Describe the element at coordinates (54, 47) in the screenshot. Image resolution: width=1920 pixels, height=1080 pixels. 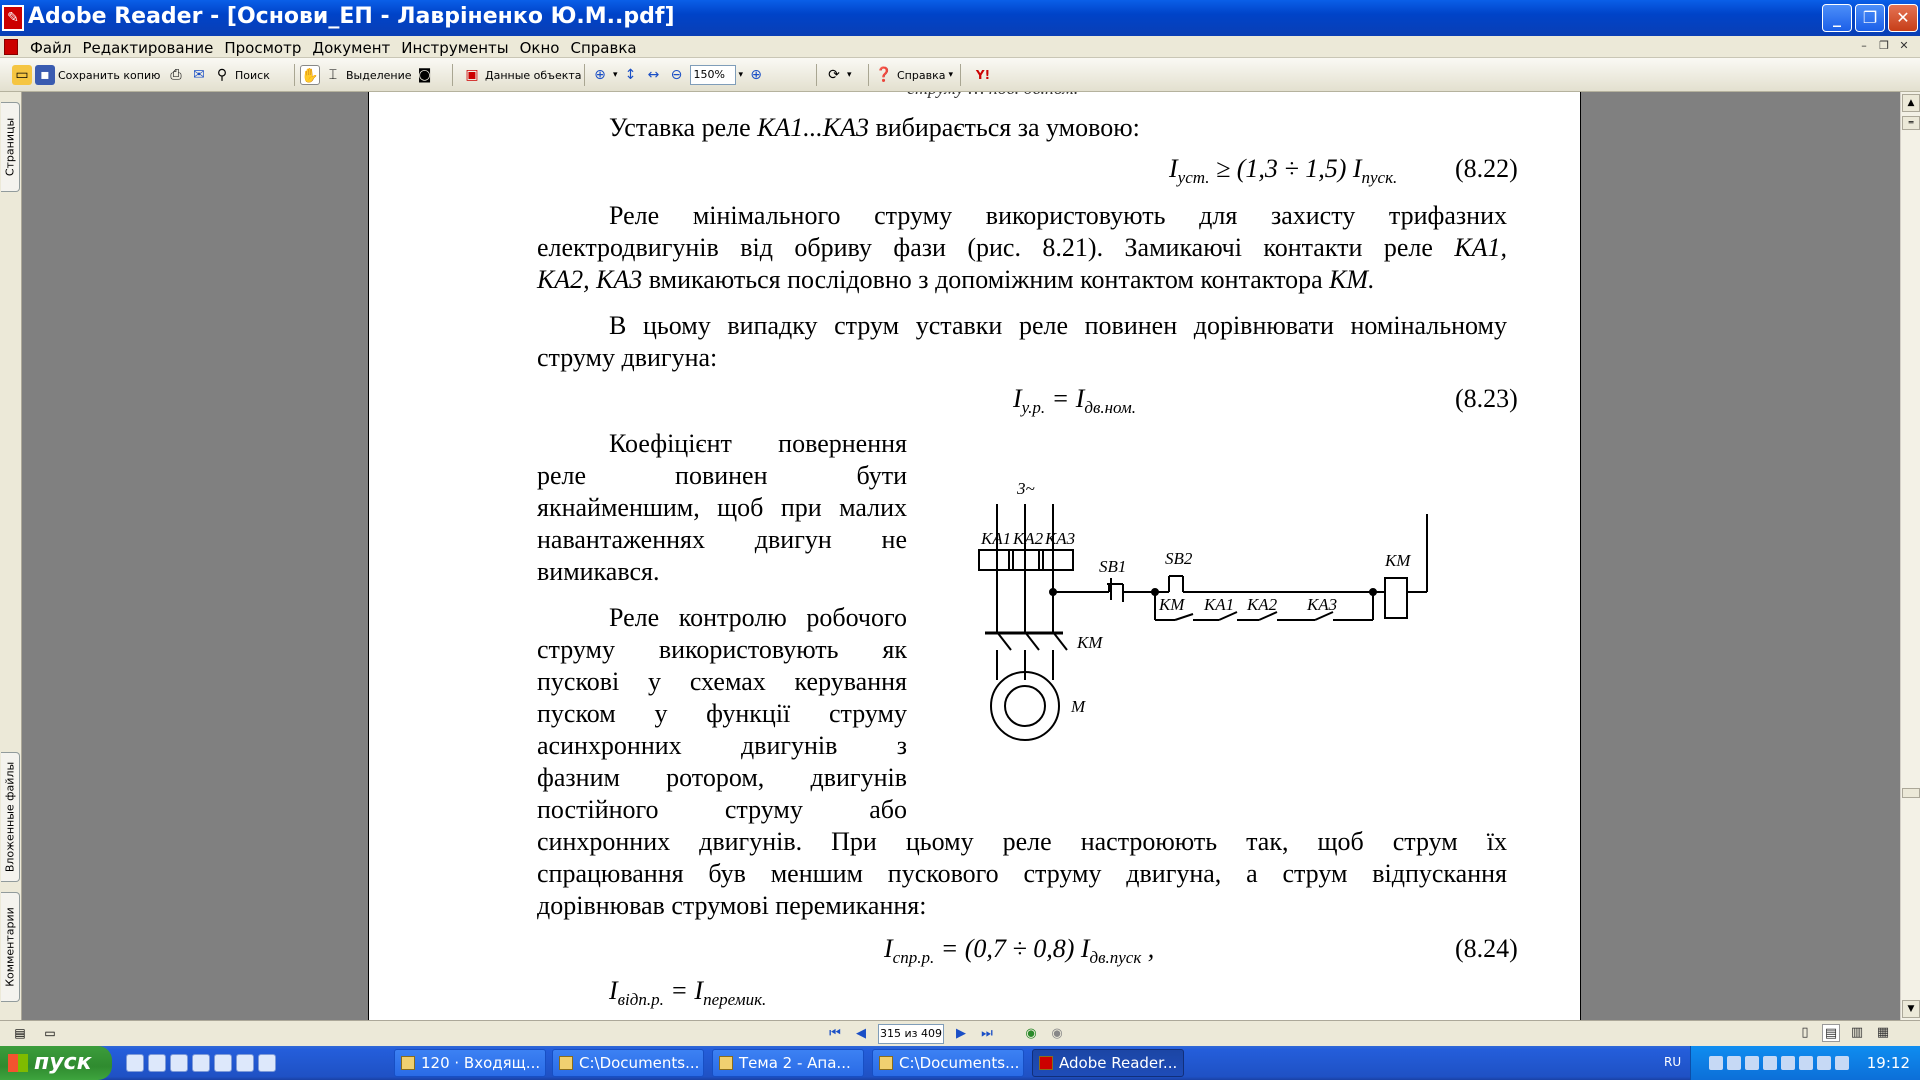
I see `menu-file: Файл` at that location.